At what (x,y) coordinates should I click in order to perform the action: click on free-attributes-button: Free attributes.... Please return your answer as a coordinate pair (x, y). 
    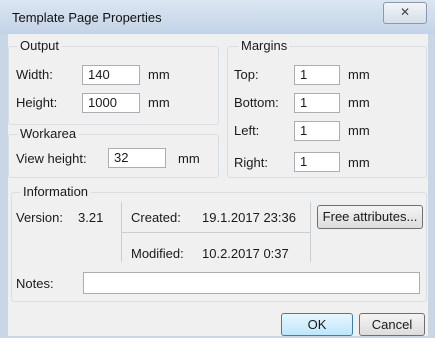
    Looking at the image, I should click on (370, 217).